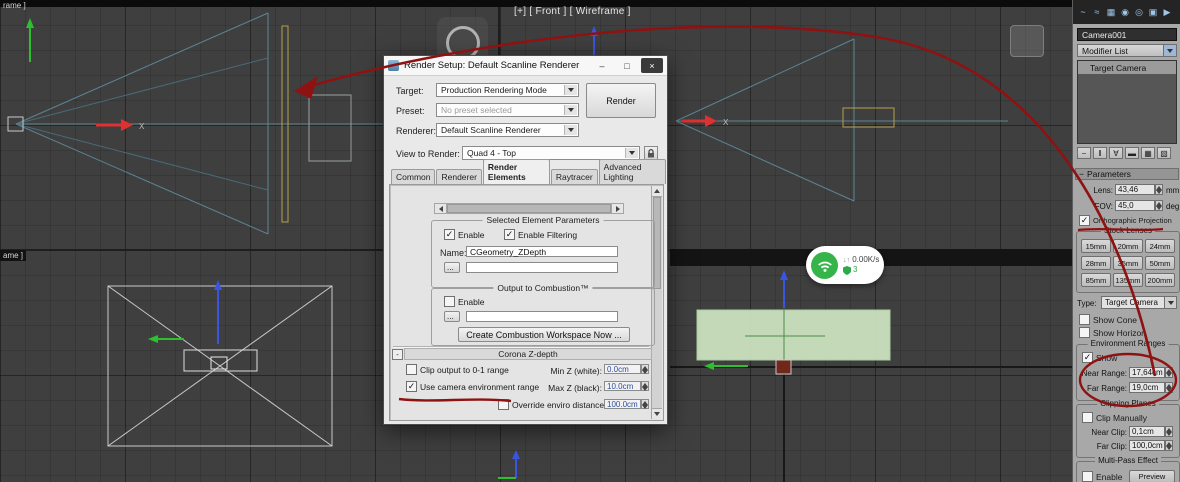  What do you see at coordinates (1087, 303) in the screenshot?
I see `type-label: Type:` at bounding box center [1087, 303].